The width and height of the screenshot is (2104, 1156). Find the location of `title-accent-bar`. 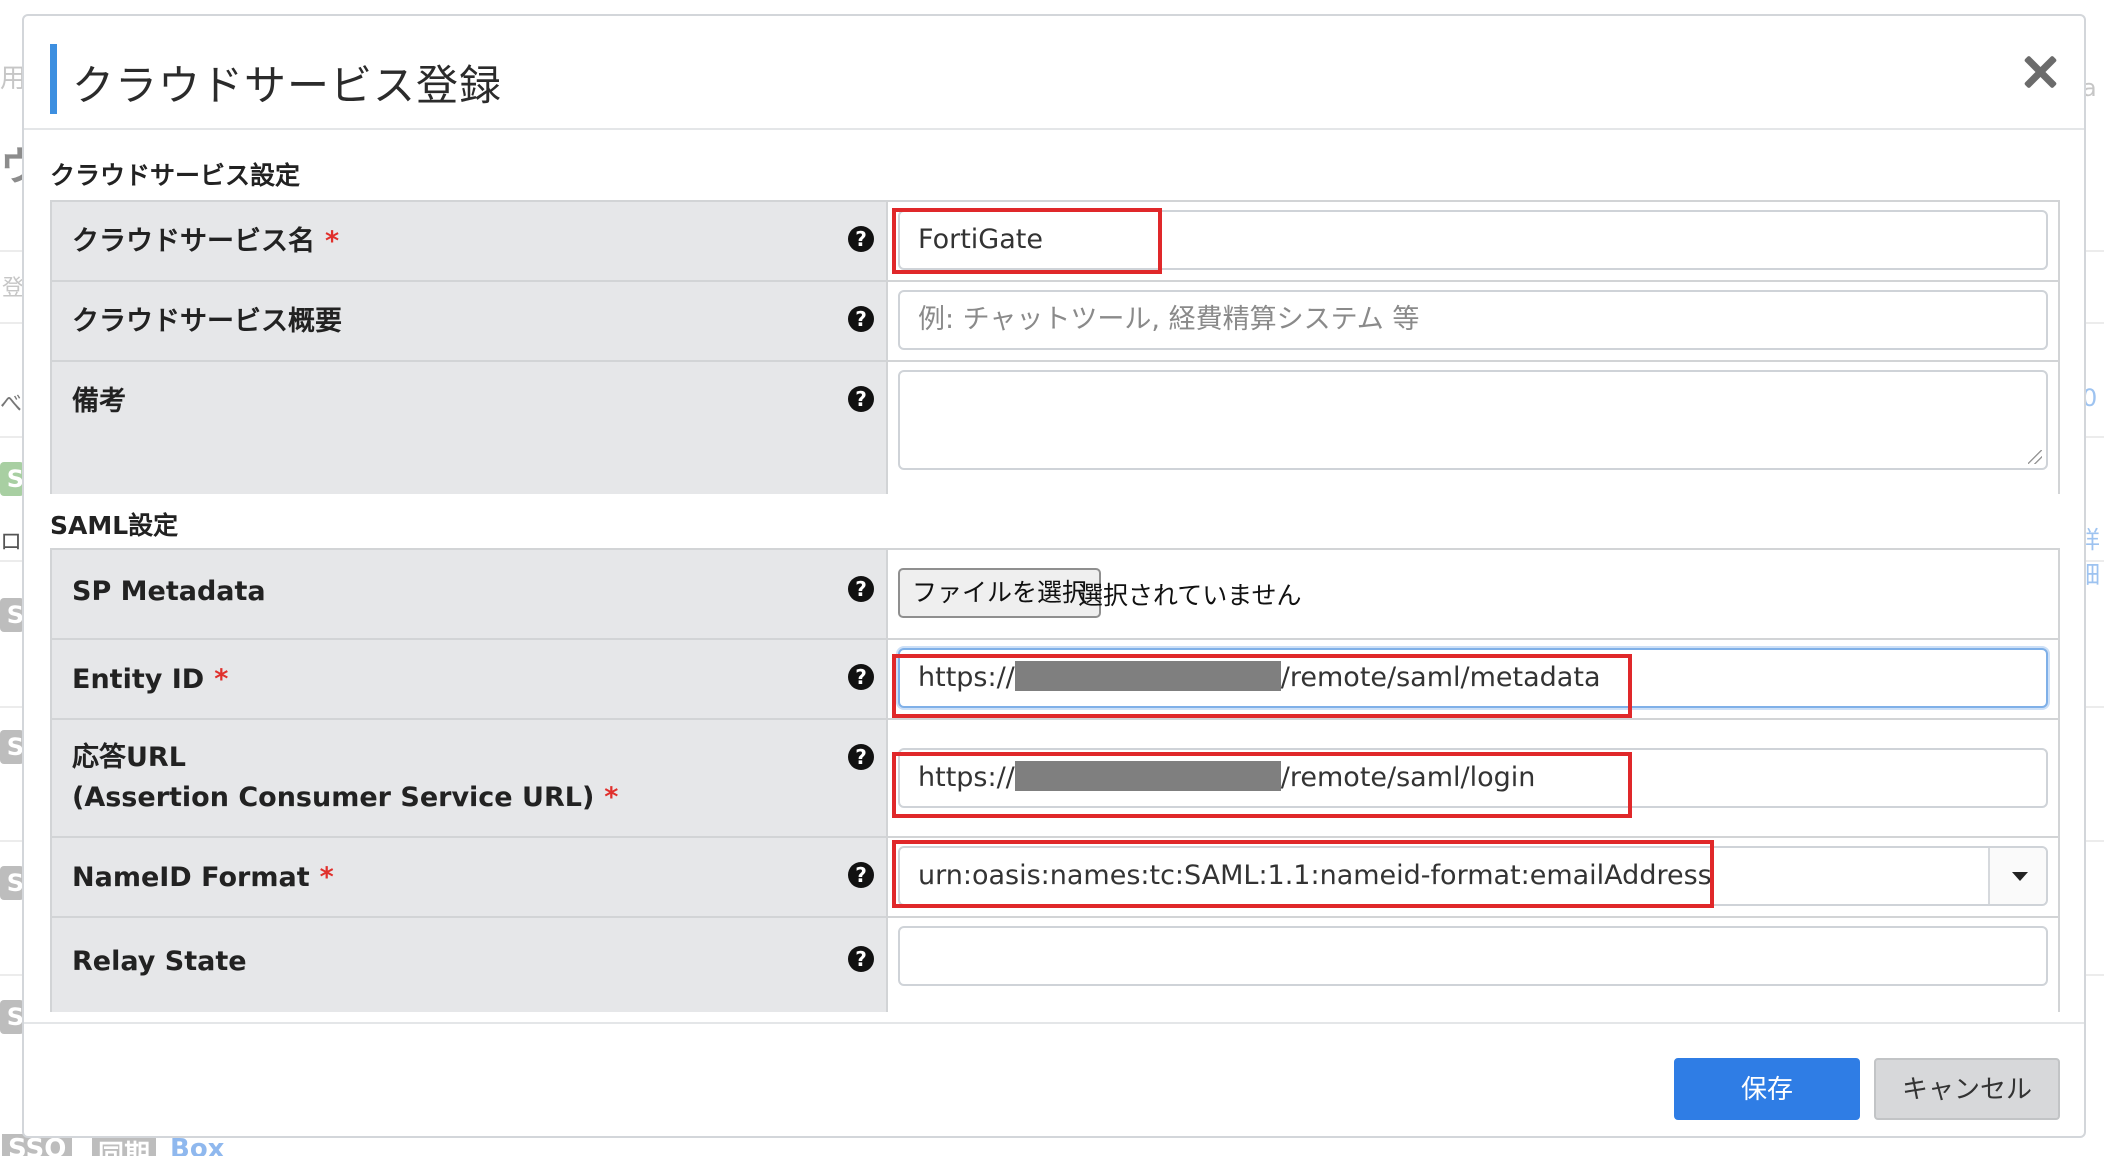

title-accent-bar is located at coordinates (53, 79).